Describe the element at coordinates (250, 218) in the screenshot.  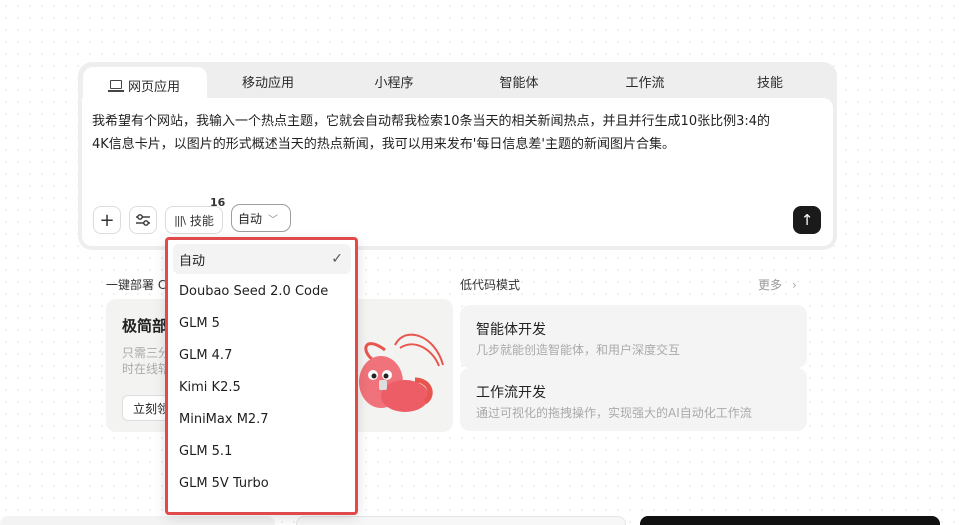
I see `model-select-value: 自动` at that location.